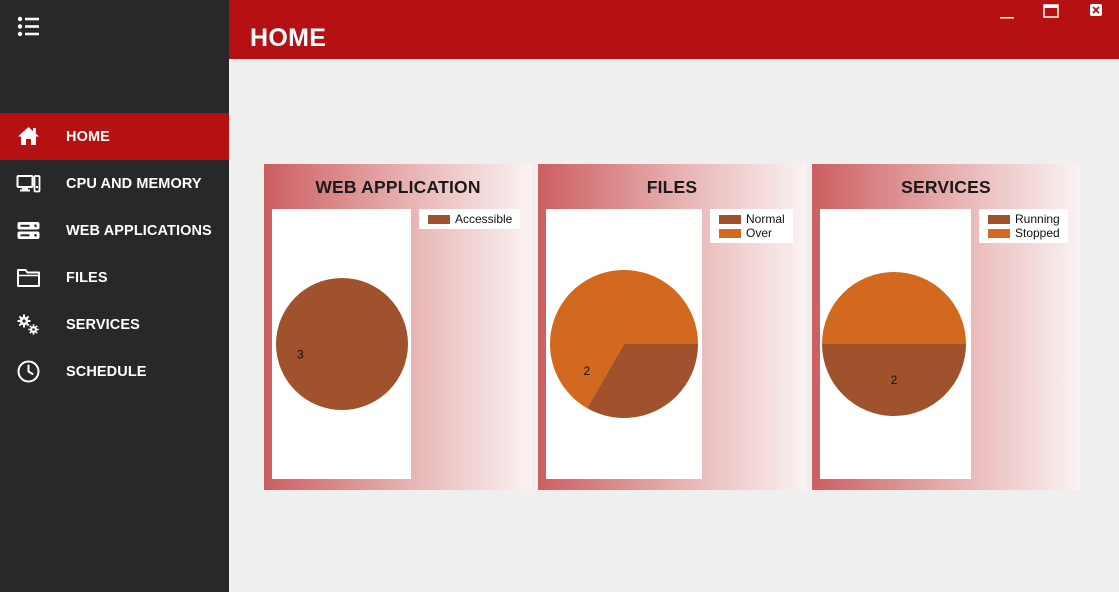  I want to click on chart-title: SERVICES, so click(946, 187).